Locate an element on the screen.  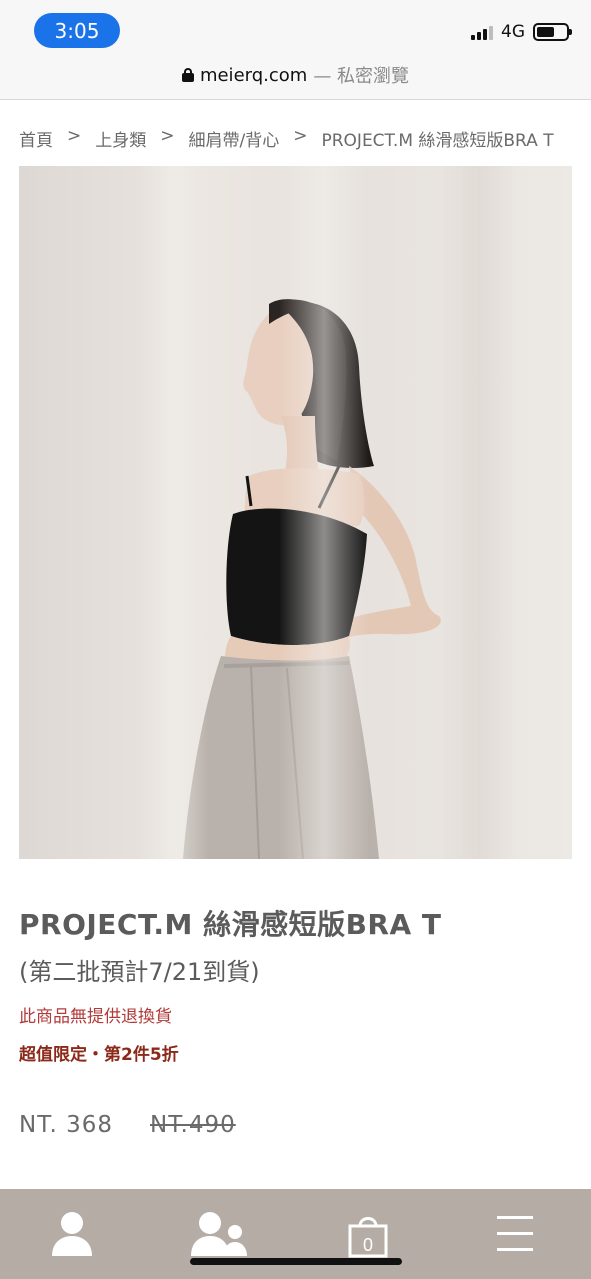
original-price: NT.490 is located at coordinates (193, 1125).